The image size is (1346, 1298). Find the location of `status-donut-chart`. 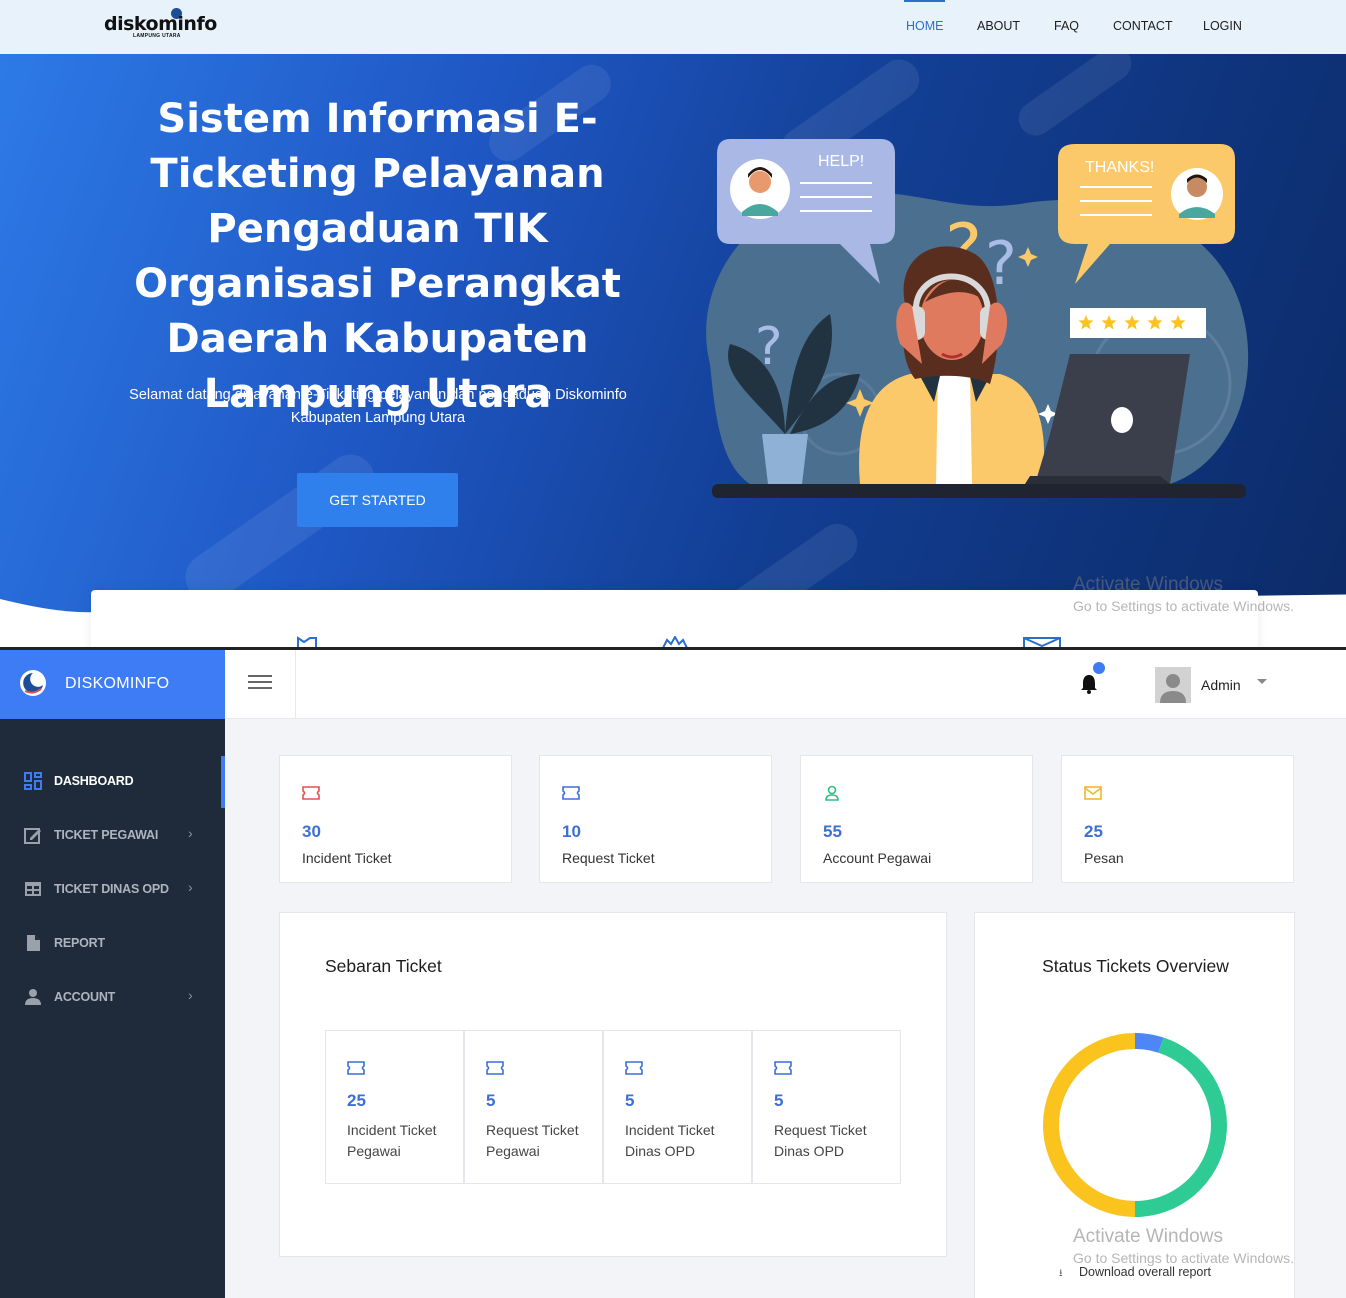

status-donut-chart is located at coordinates (1135, 1125).